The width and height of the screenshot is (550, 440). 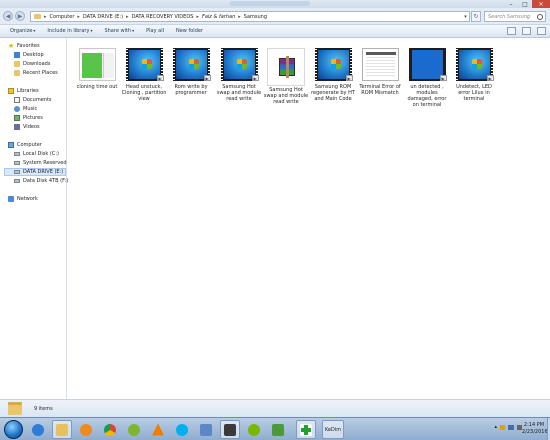 What do you see at coordinates (206, 429) in the screenshot?
I see `printer-icon` at bounding box center [206, 429].